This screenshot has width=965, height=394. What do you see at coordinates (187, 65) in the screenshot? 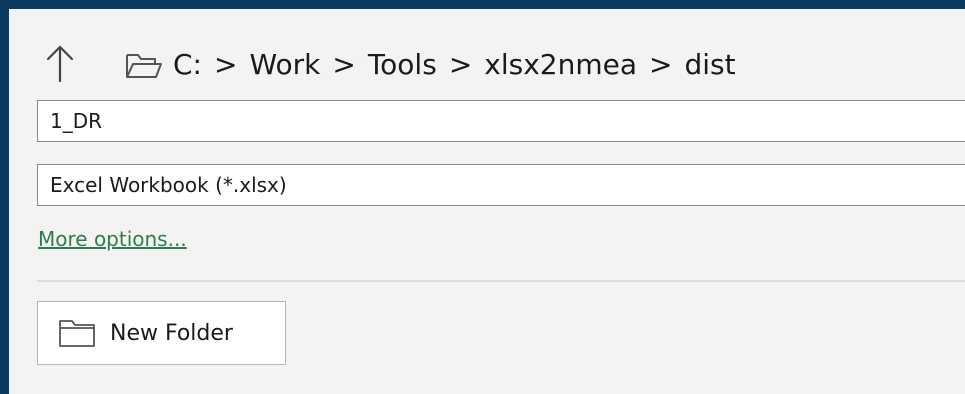
I see `breadcrumb-item-drive: C:` at bounding box center [187, 65].